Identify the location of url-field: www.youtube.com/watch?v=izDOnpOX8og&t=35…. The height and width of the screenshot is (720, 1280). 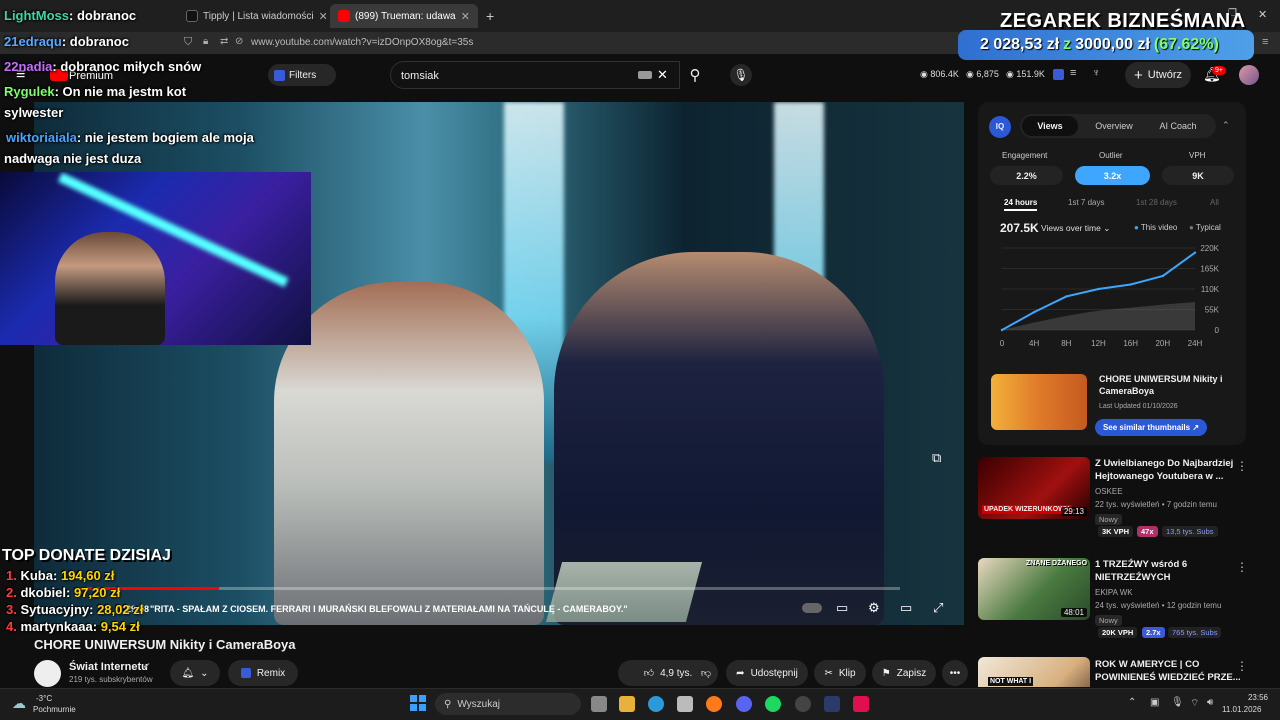
(362, 42).